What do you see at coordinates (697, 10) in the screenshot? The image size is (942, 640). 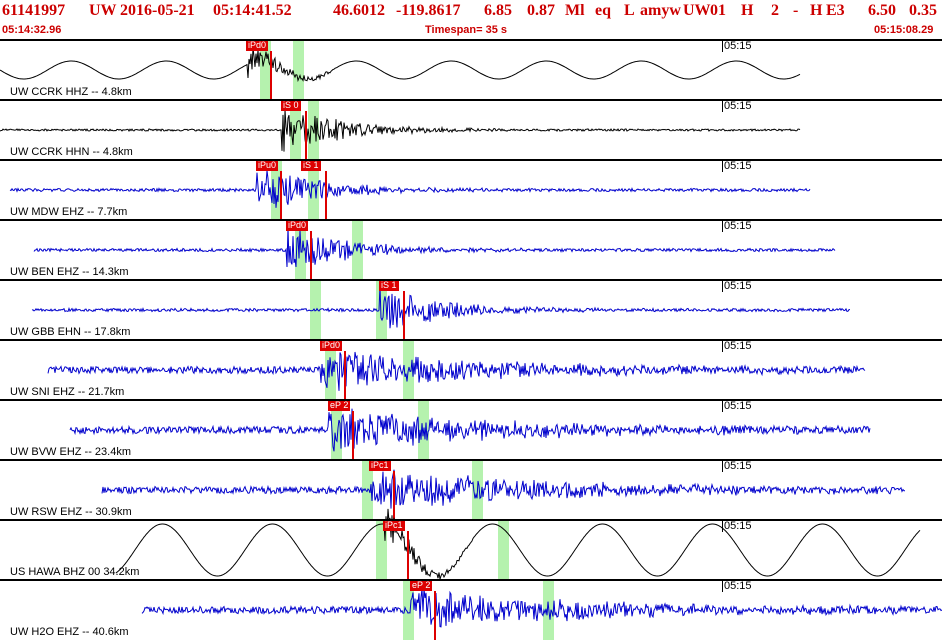 I see `event-net2: UW` at bounding box center [697, 10].